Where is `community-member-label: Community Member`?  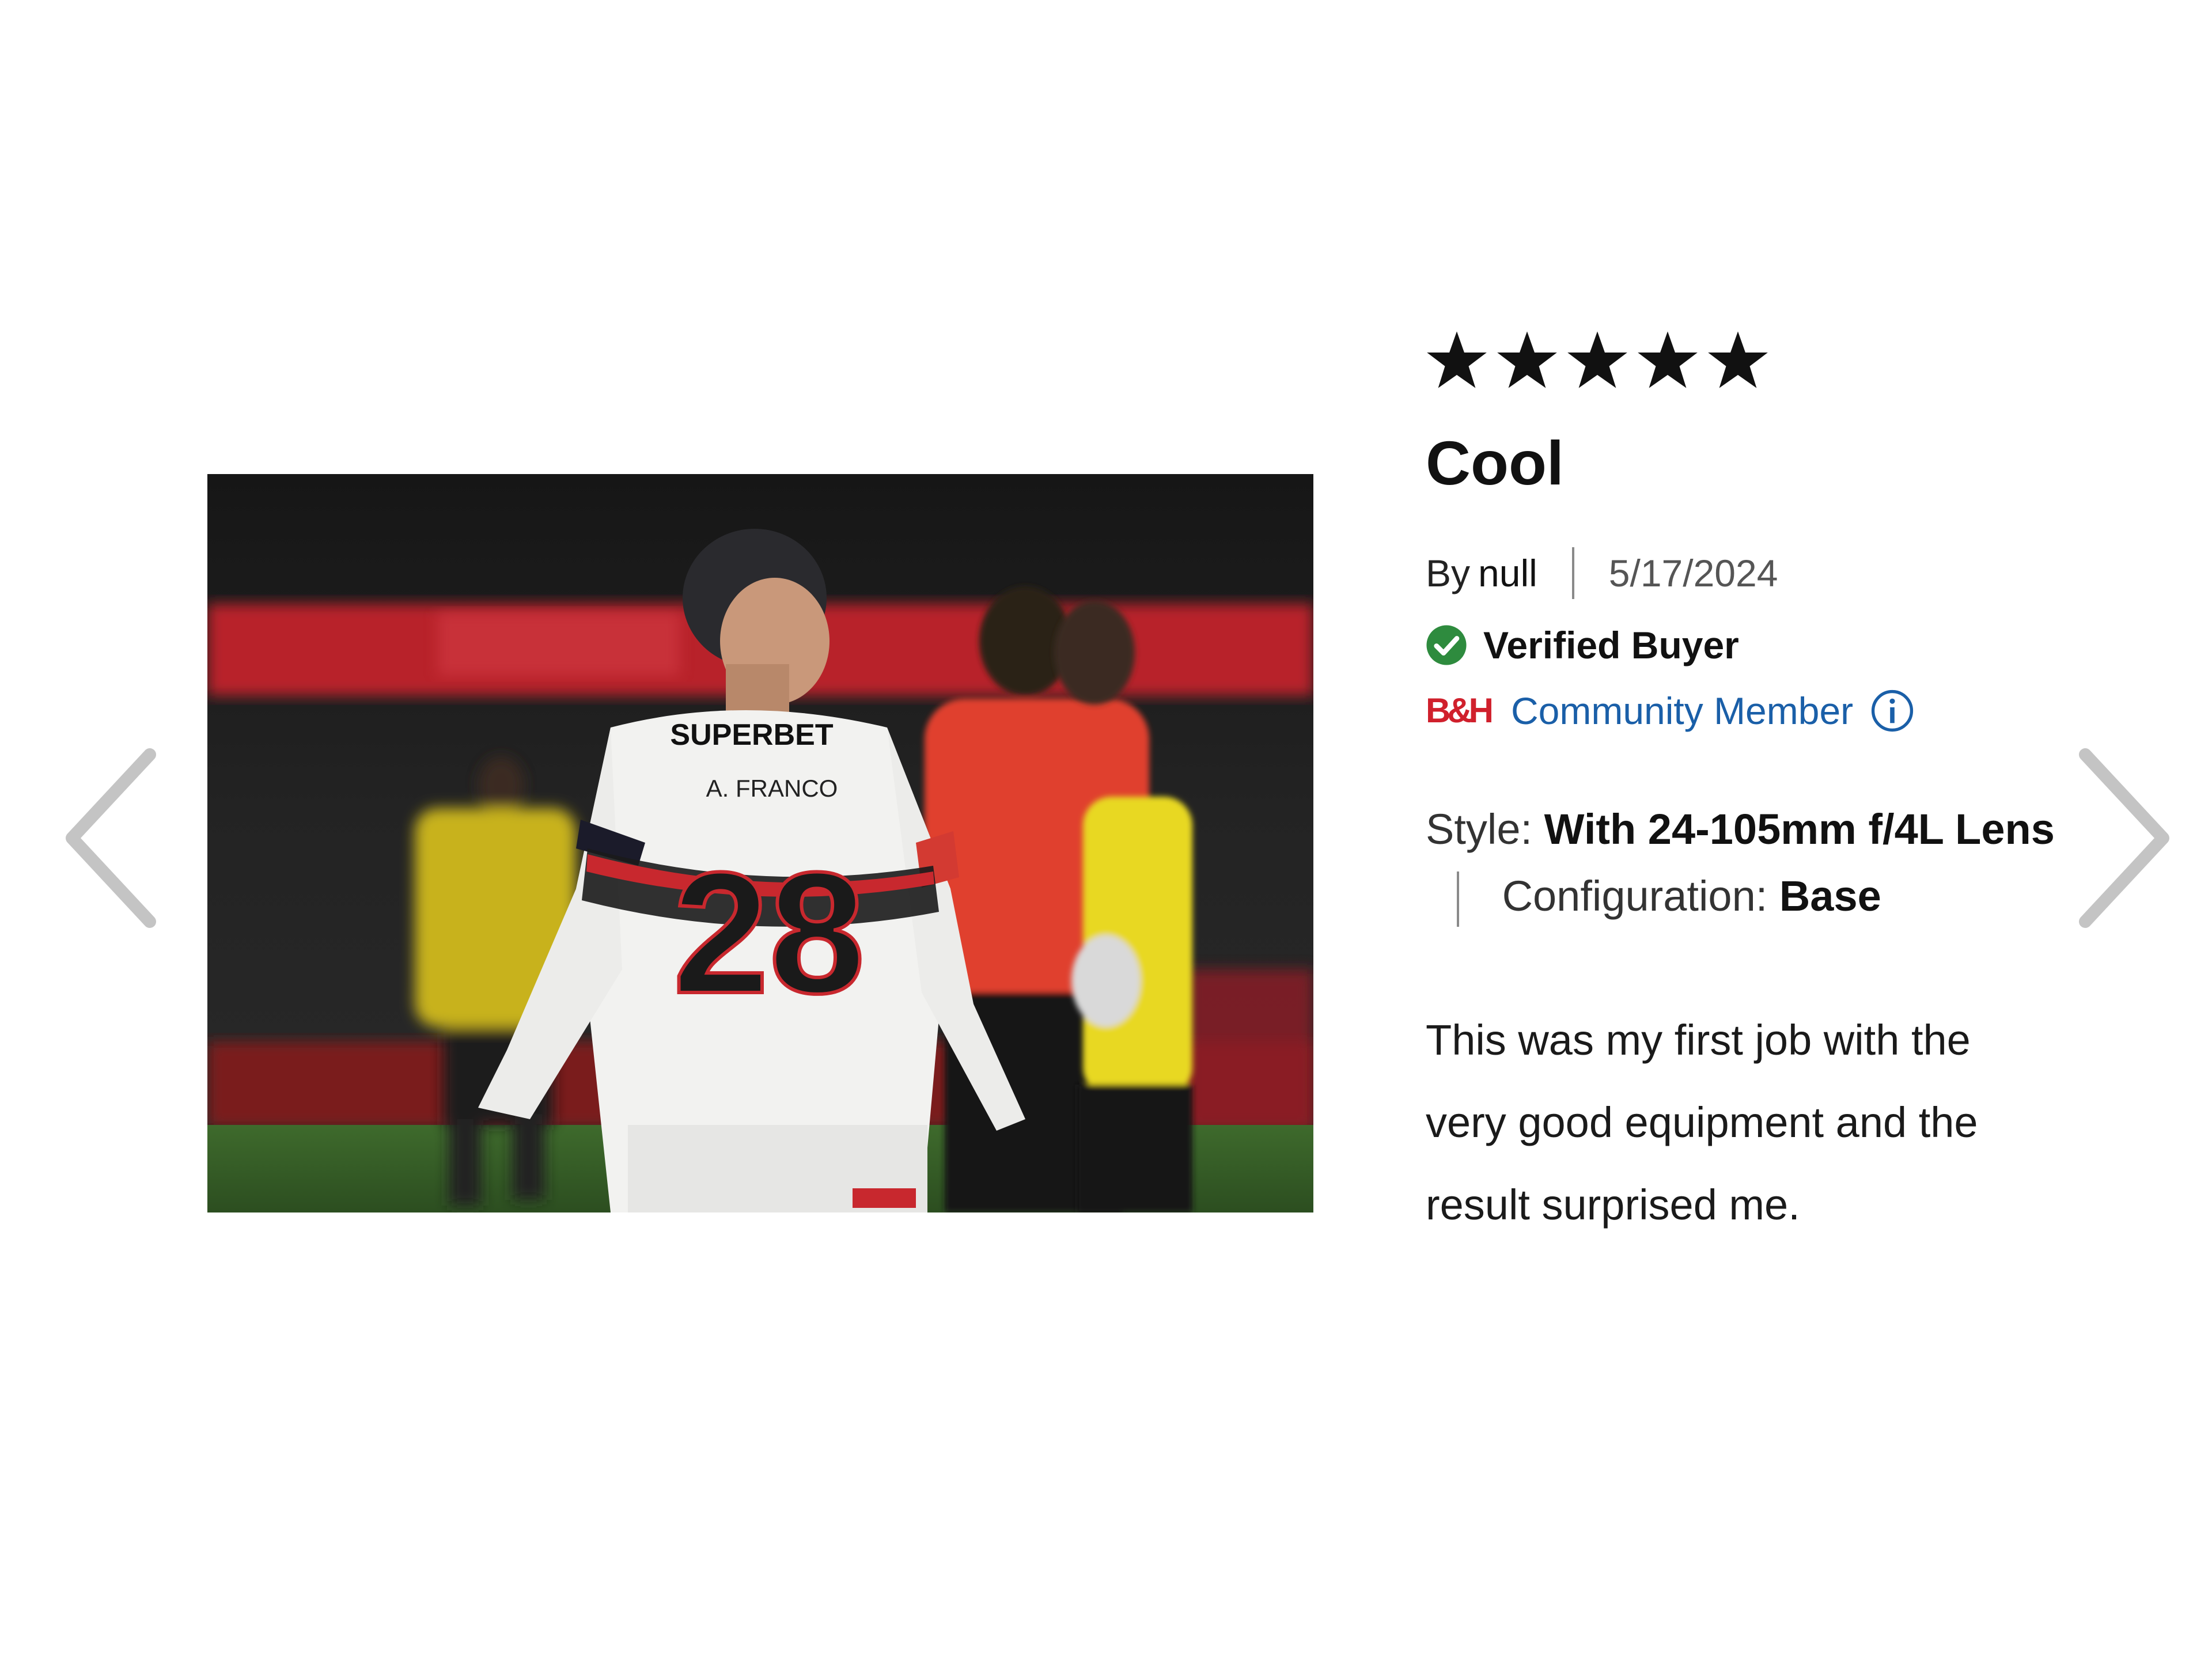 community-member-label: Community Member is located at coordinates (1682, 710).